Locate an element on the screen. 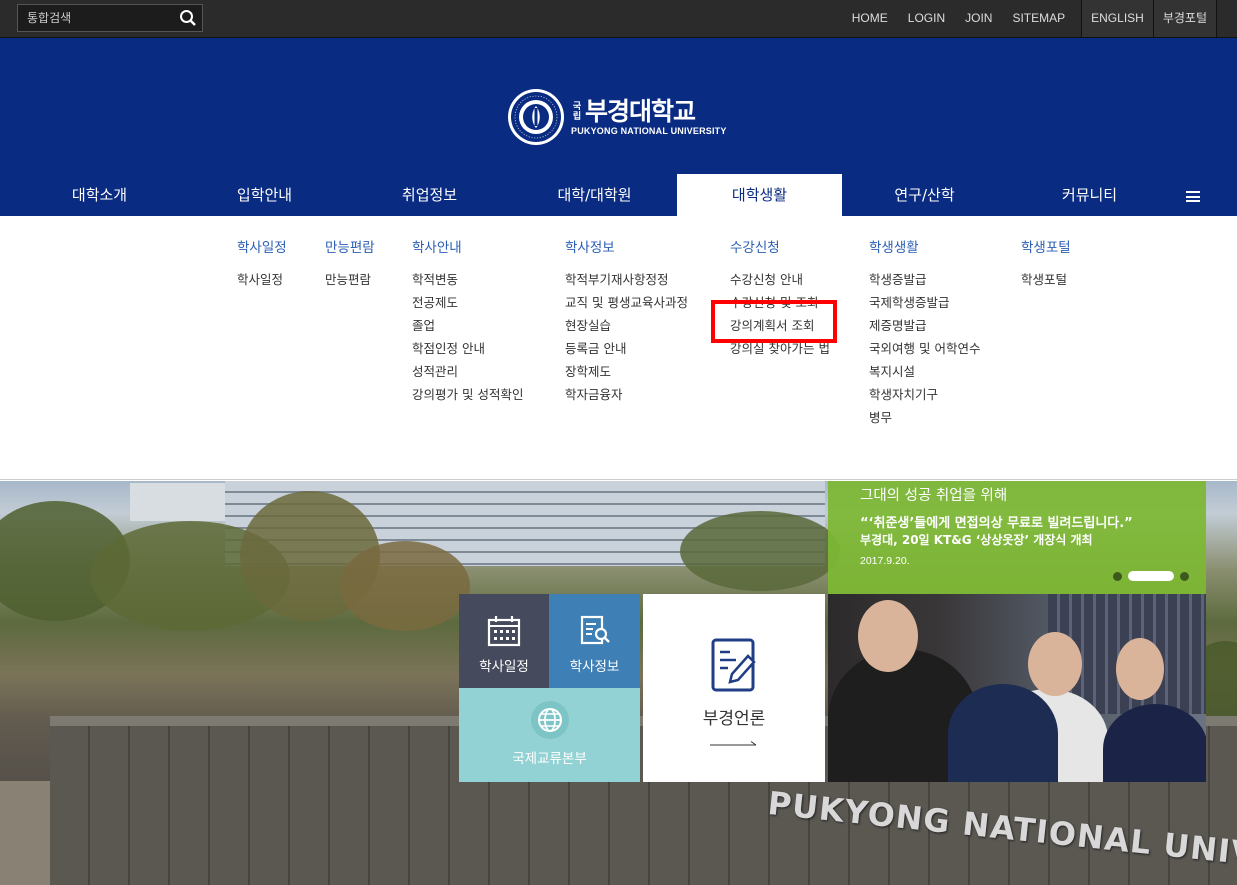  news-date: 2017.9.20. is located at coordinates (885, 561).